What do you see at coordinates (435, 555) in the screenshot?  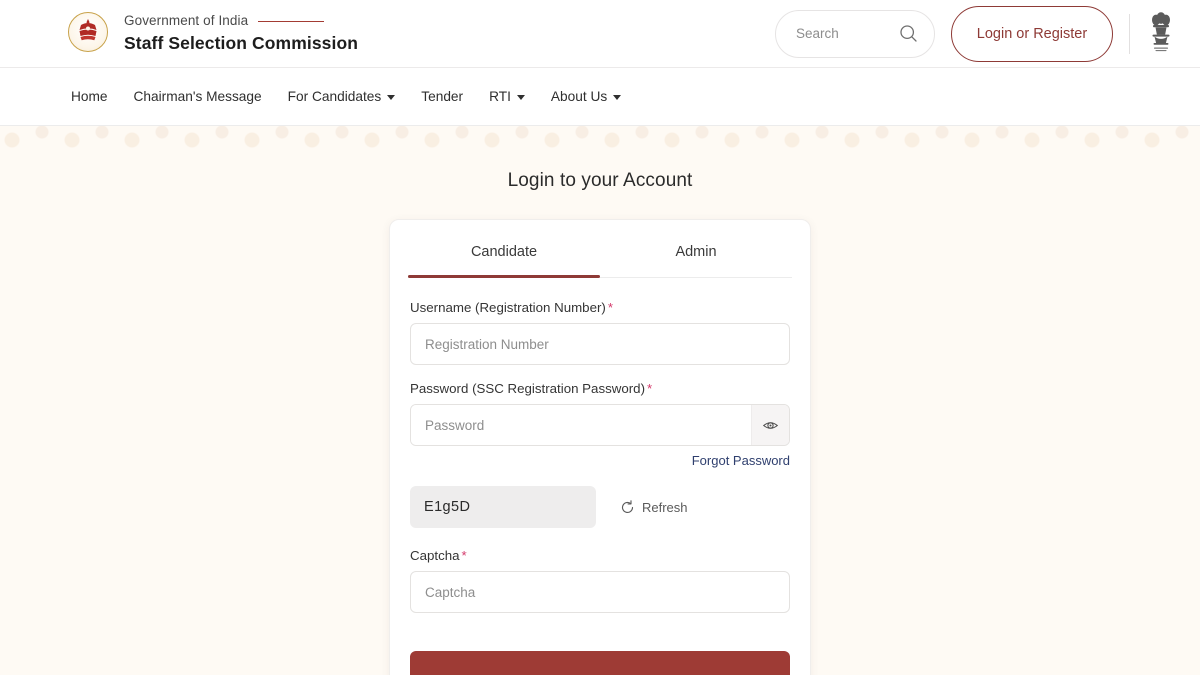 I see `captcha-label-text: Captcha` at bounding box center [435, 555].